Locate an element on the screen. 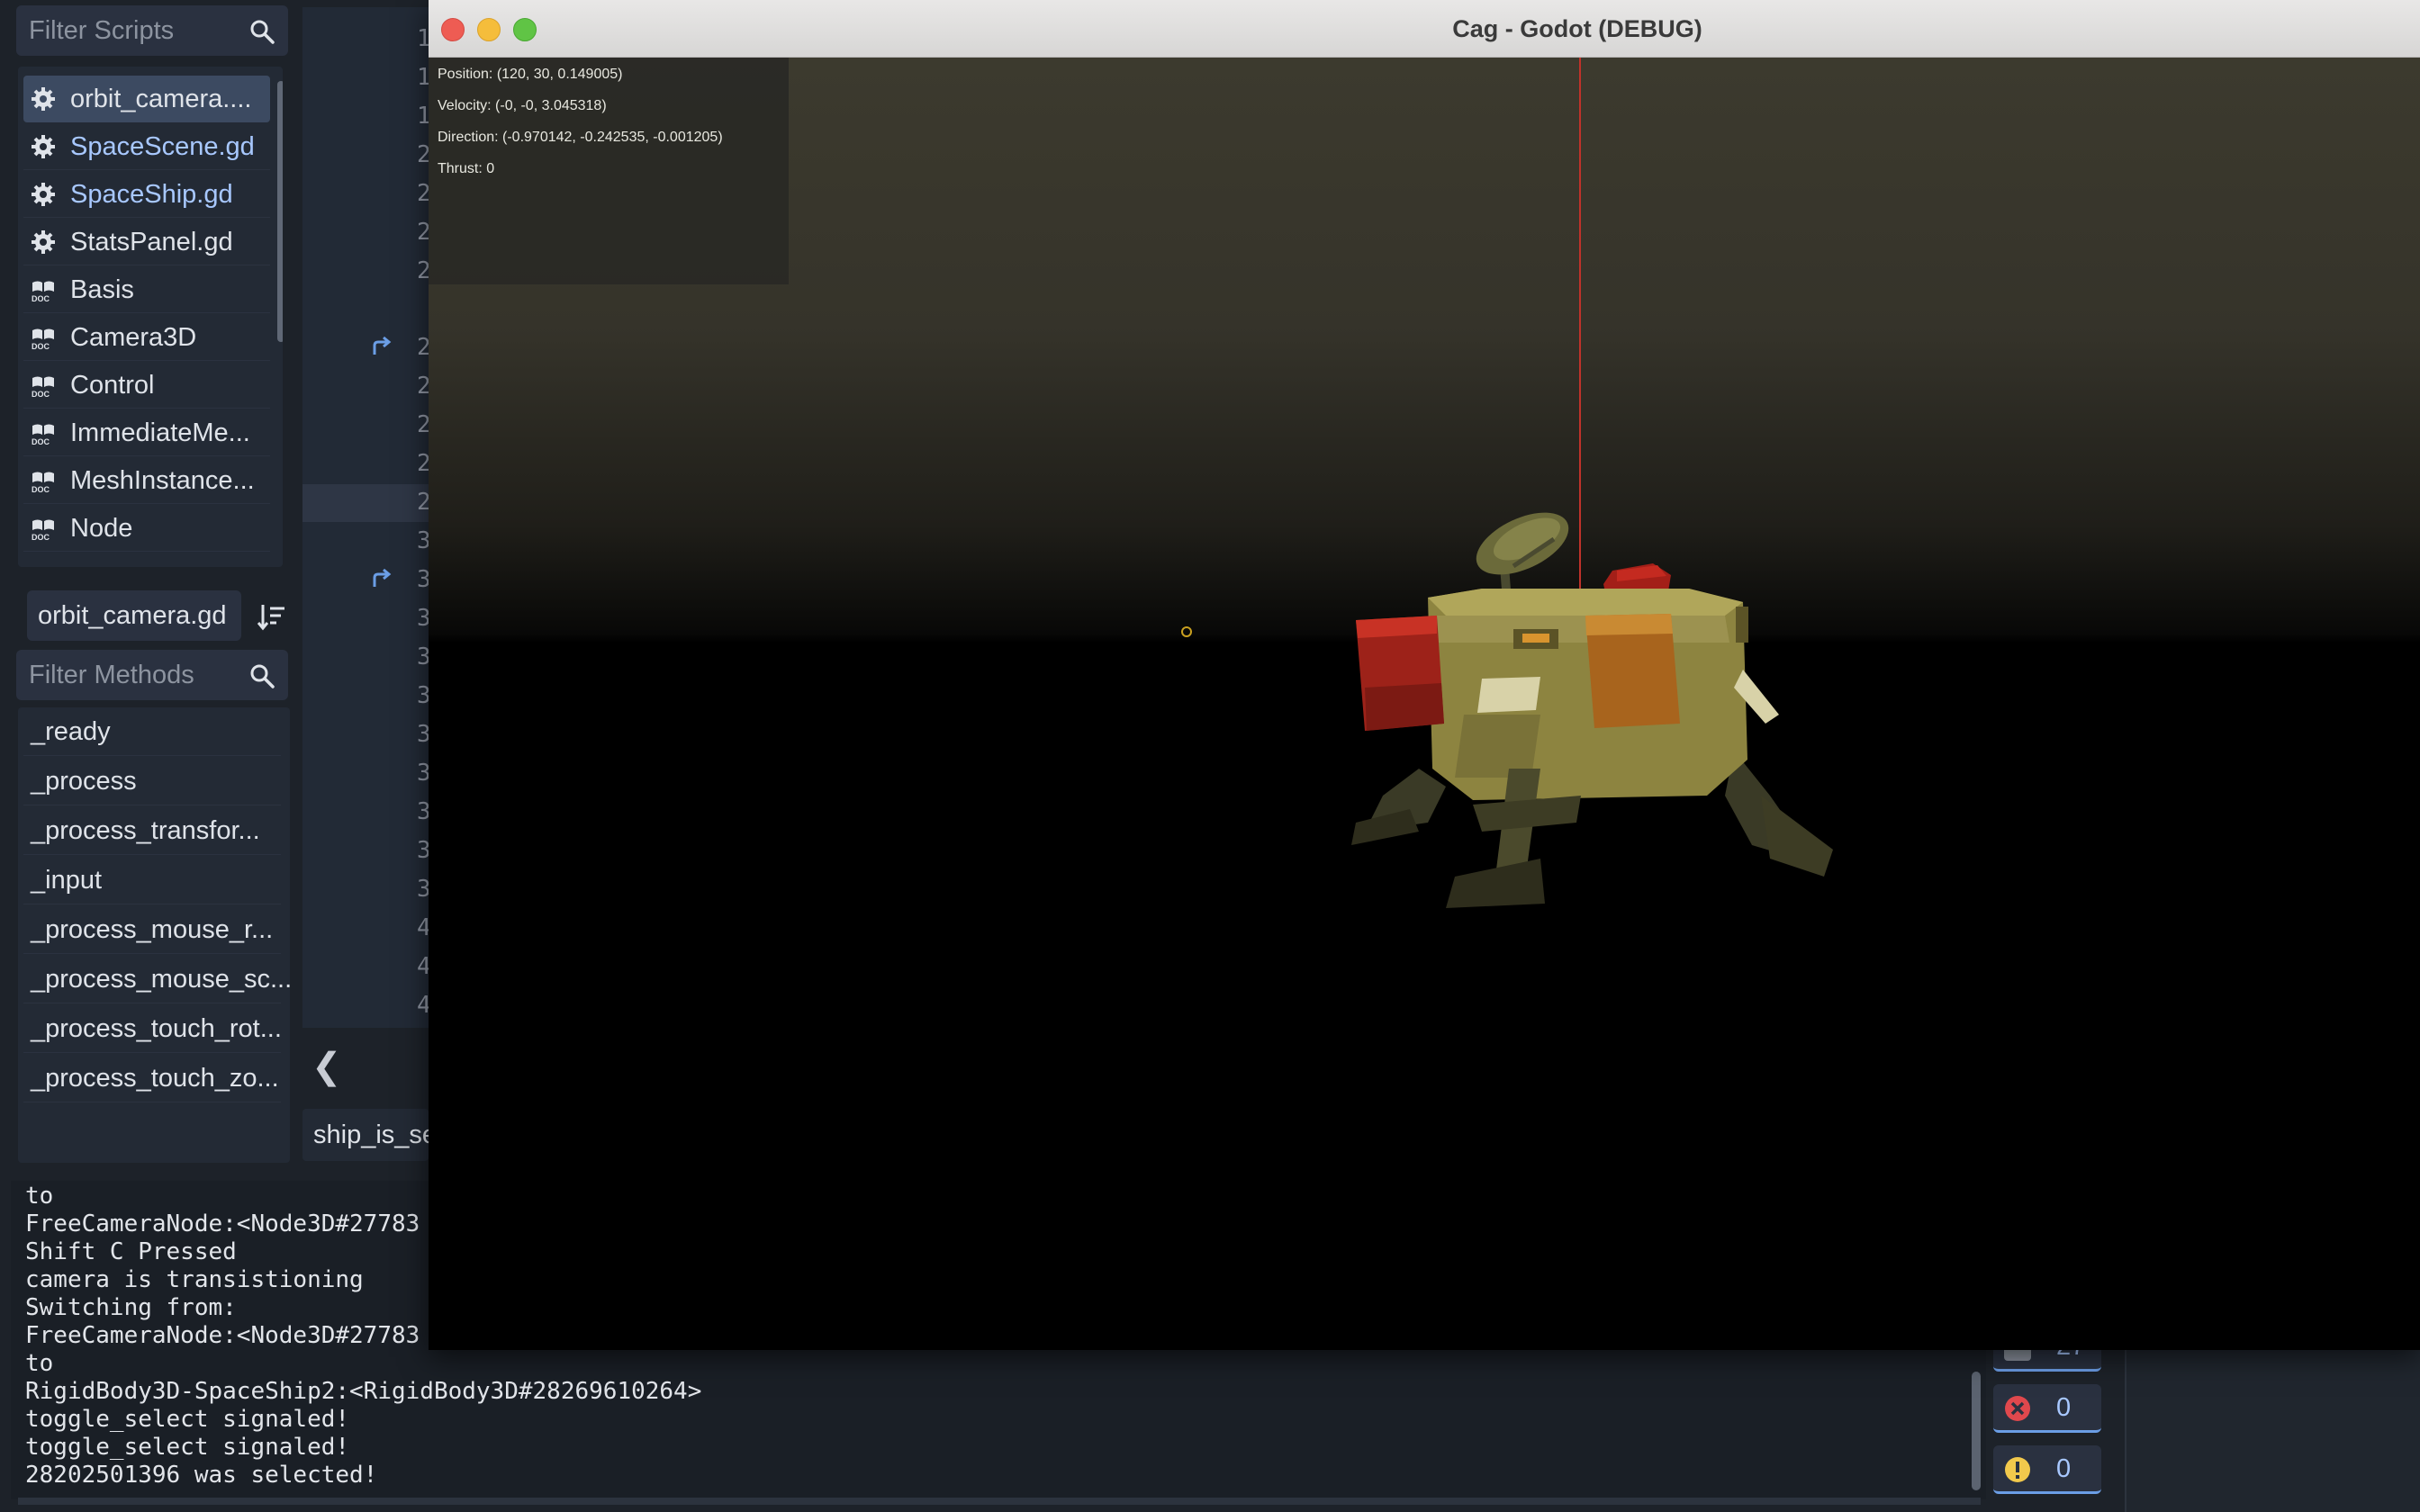 The height and width of the screenshot is (1512, 2420). filter-scripts-input: Filter Scripts is located at coordinates (152, 31).